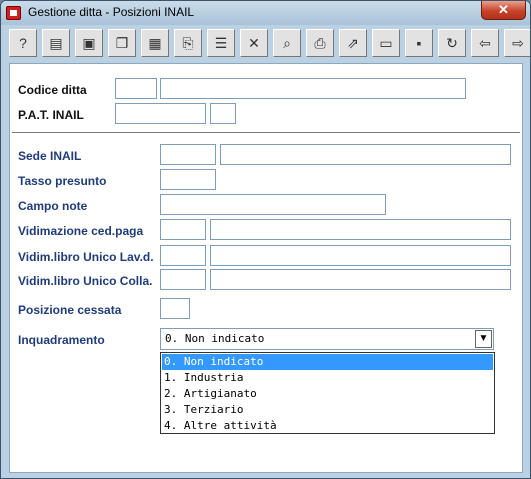 The height and width of the screenshot is (479, 531). I want to click on campo-note-input, so click(273, 204).